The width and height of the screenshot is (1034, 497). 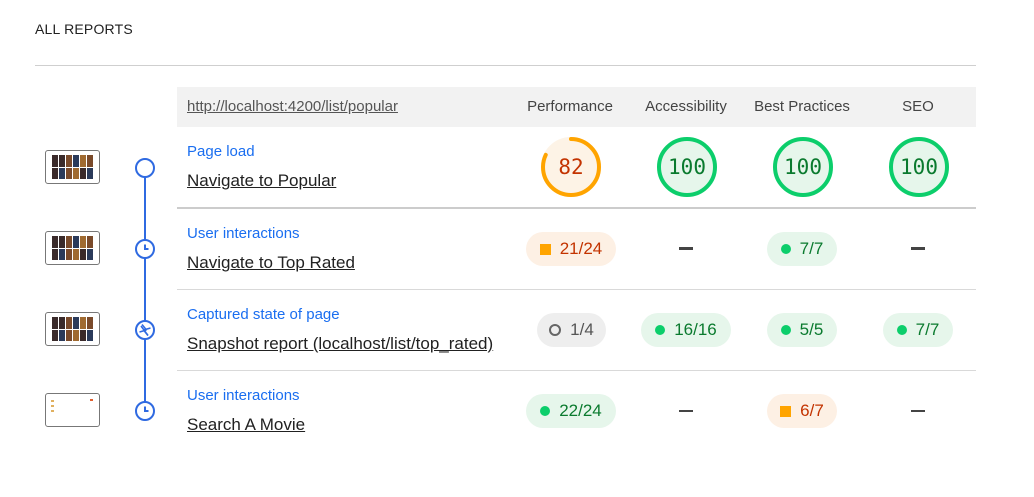 What do you see at coordinates (555, 330) in the screenshot?
I see `not-applicable-ring-icon` at bounding box center [555, 330].